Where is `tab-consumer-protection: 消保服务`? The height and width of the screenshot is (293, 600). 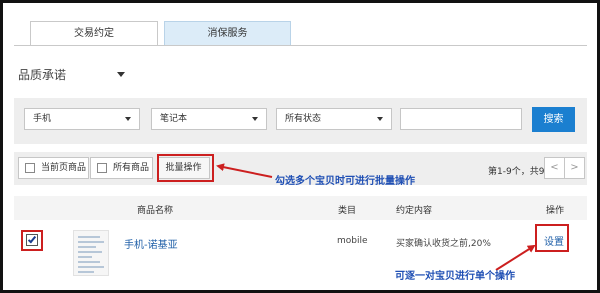
tab-consumer-protection: 消保服务 is located at coordinates (227, 33).